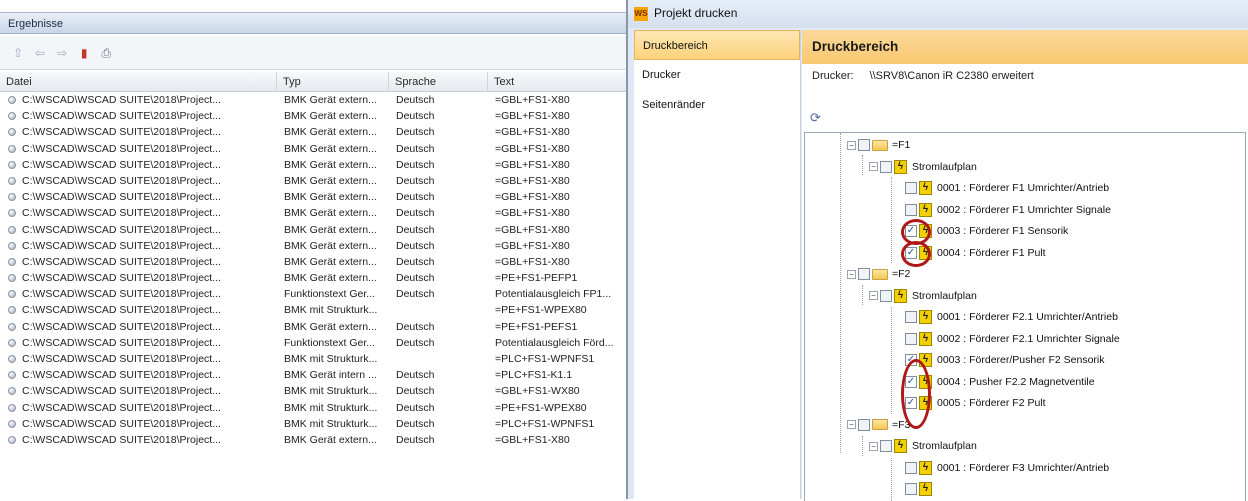 The height and width of the screenshot is (501, 1248). I want to click on section-title: Druckbereich, so click(1025, 47).